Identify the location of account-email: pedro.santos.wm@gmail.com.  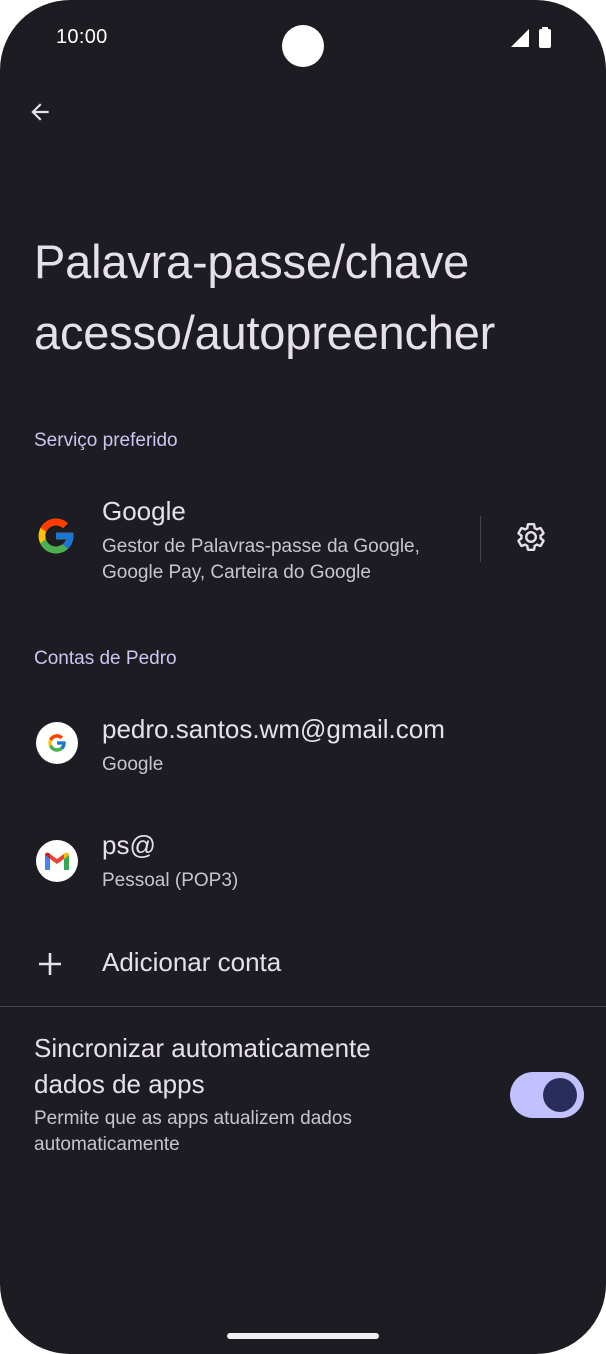
(273, 729).